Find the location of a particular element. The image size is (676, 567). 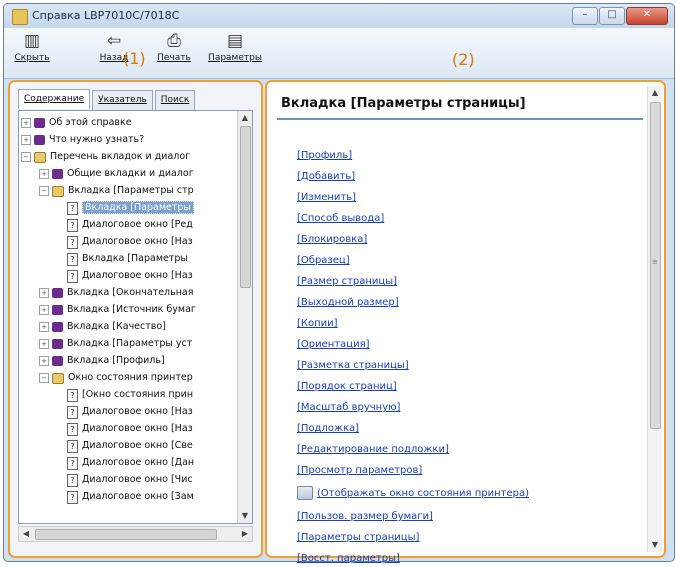

tab-index: Указатель is located at coordinates (122, 100).